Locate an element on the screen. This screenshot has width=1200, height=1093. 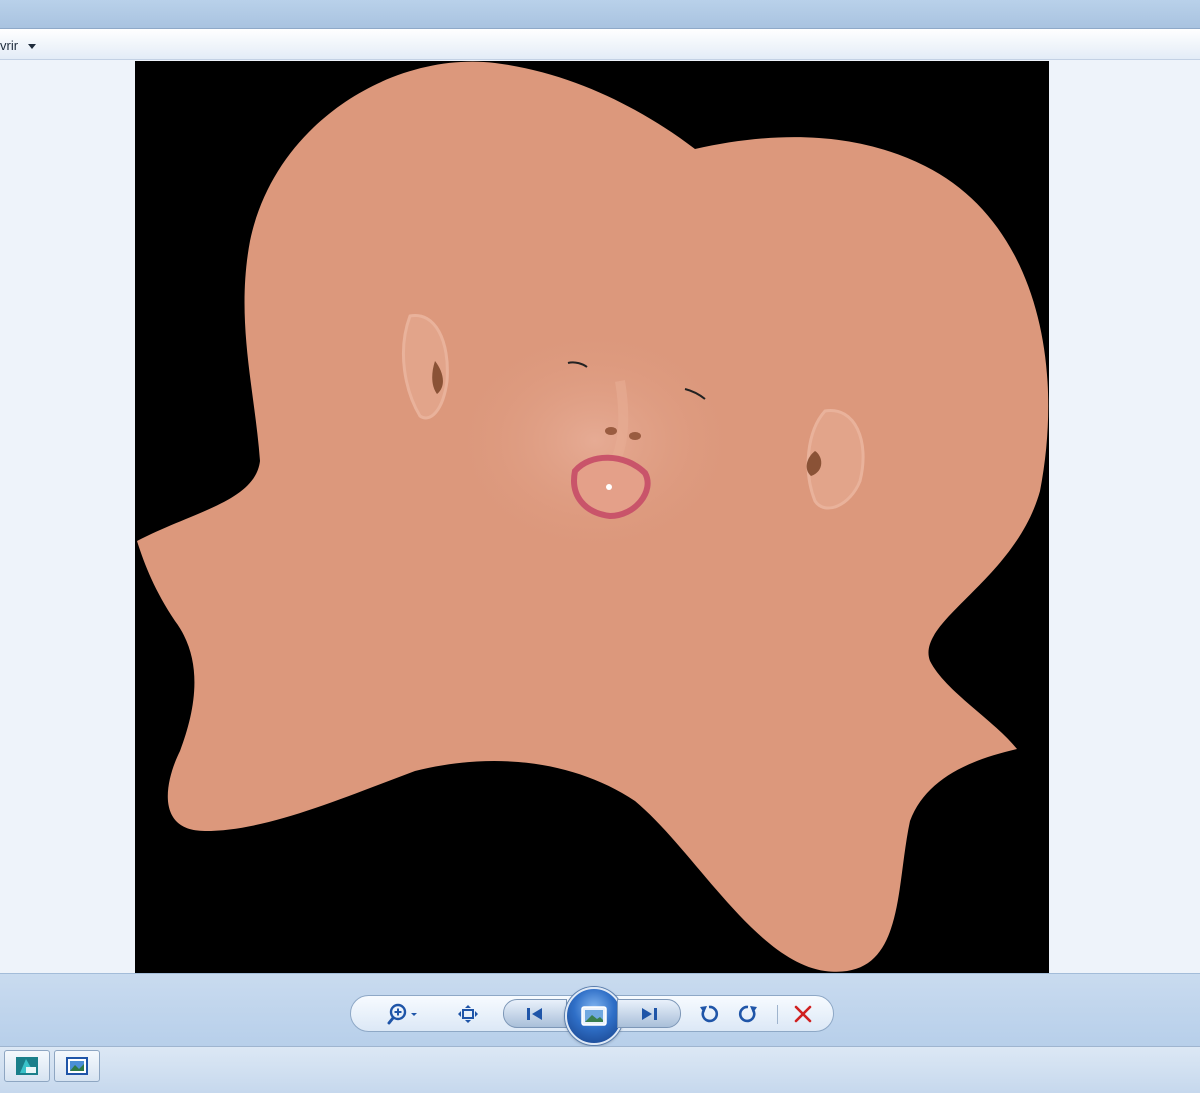
slideshow-button is located at coordinates (594, 1016).